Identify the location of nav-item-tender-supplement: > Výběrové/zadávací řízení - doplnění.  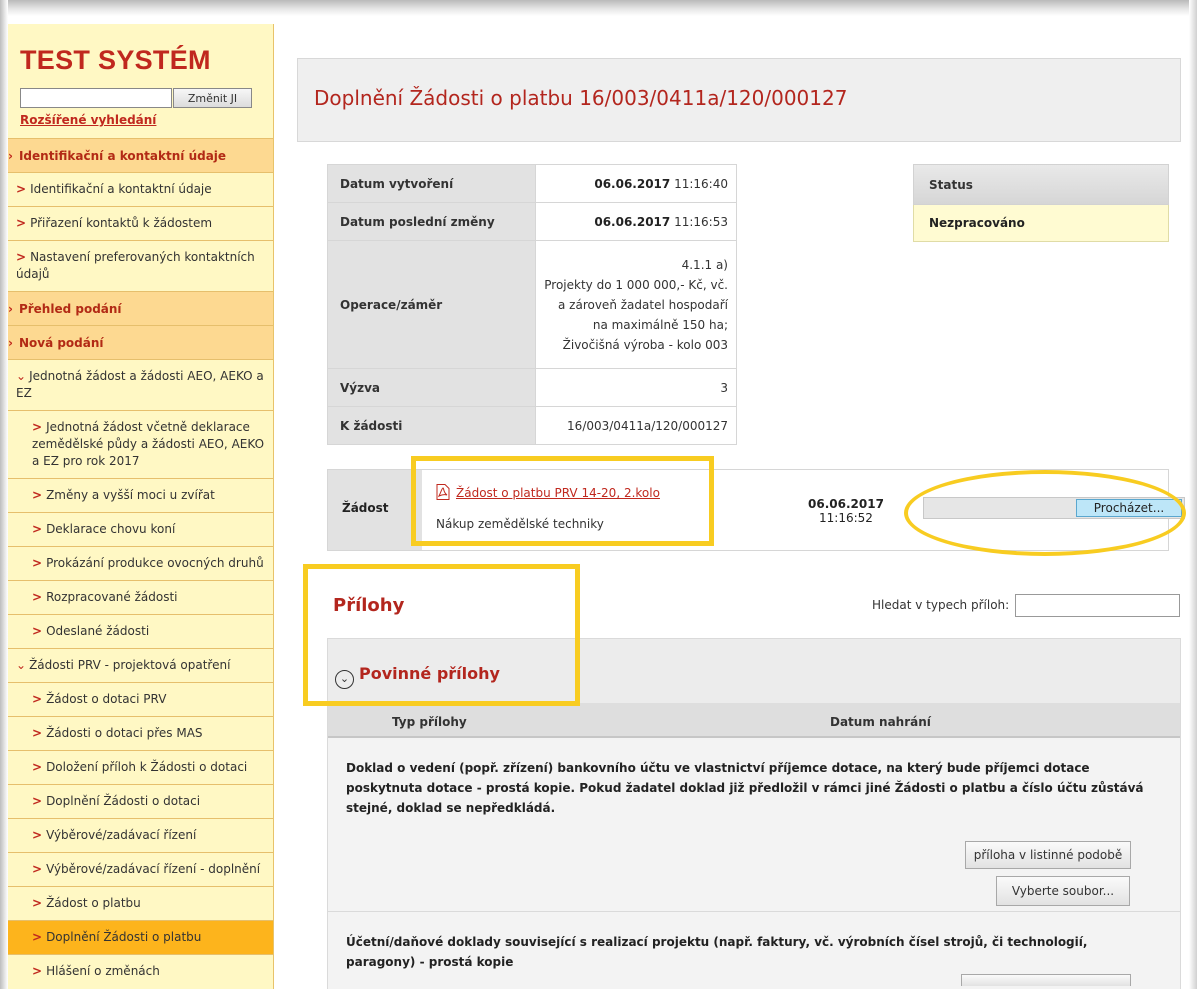
(140, 869).